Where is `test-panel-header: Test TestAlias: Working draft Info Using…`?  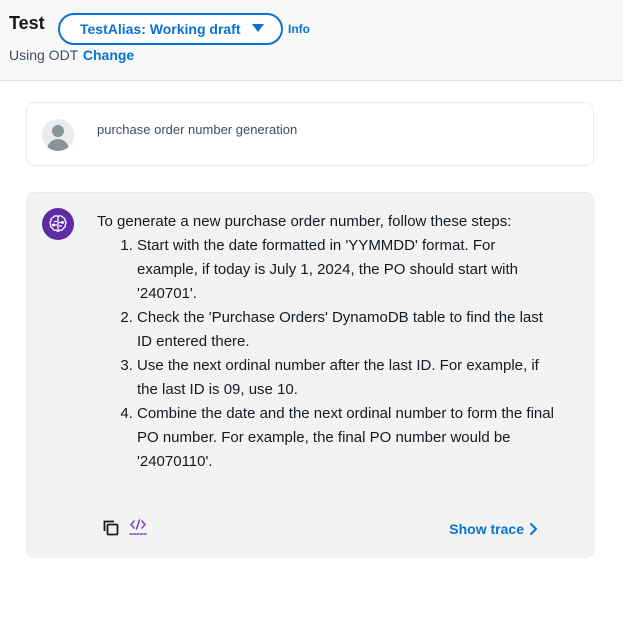
test-panel-header: Test TestAlias: Working draft Info Using… is located at coordinates (311, 40).